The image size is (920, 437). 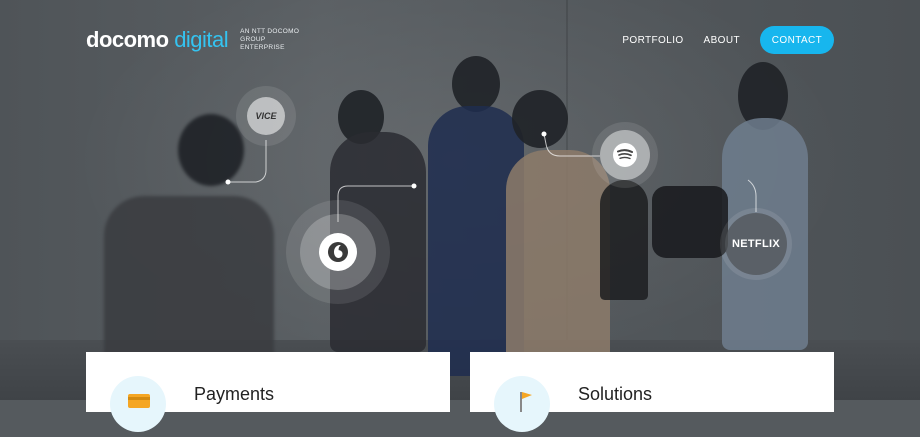 I want to click on netflix-logo-text: NETFLIX, so click(x=756, y=244).